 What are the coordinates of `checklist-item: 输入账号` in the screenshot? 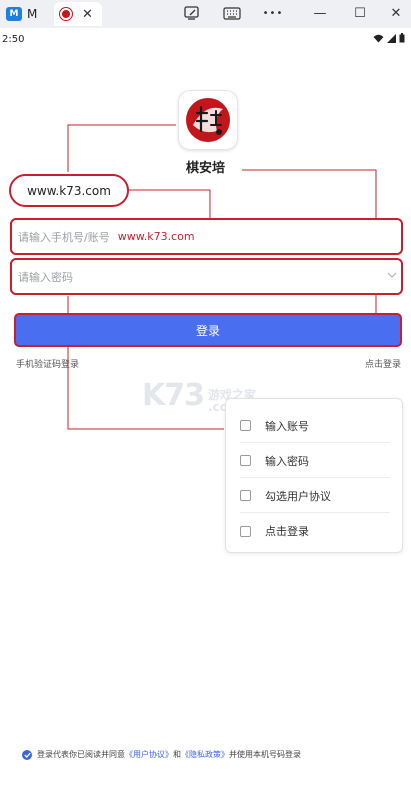 It's located at (315, 426).